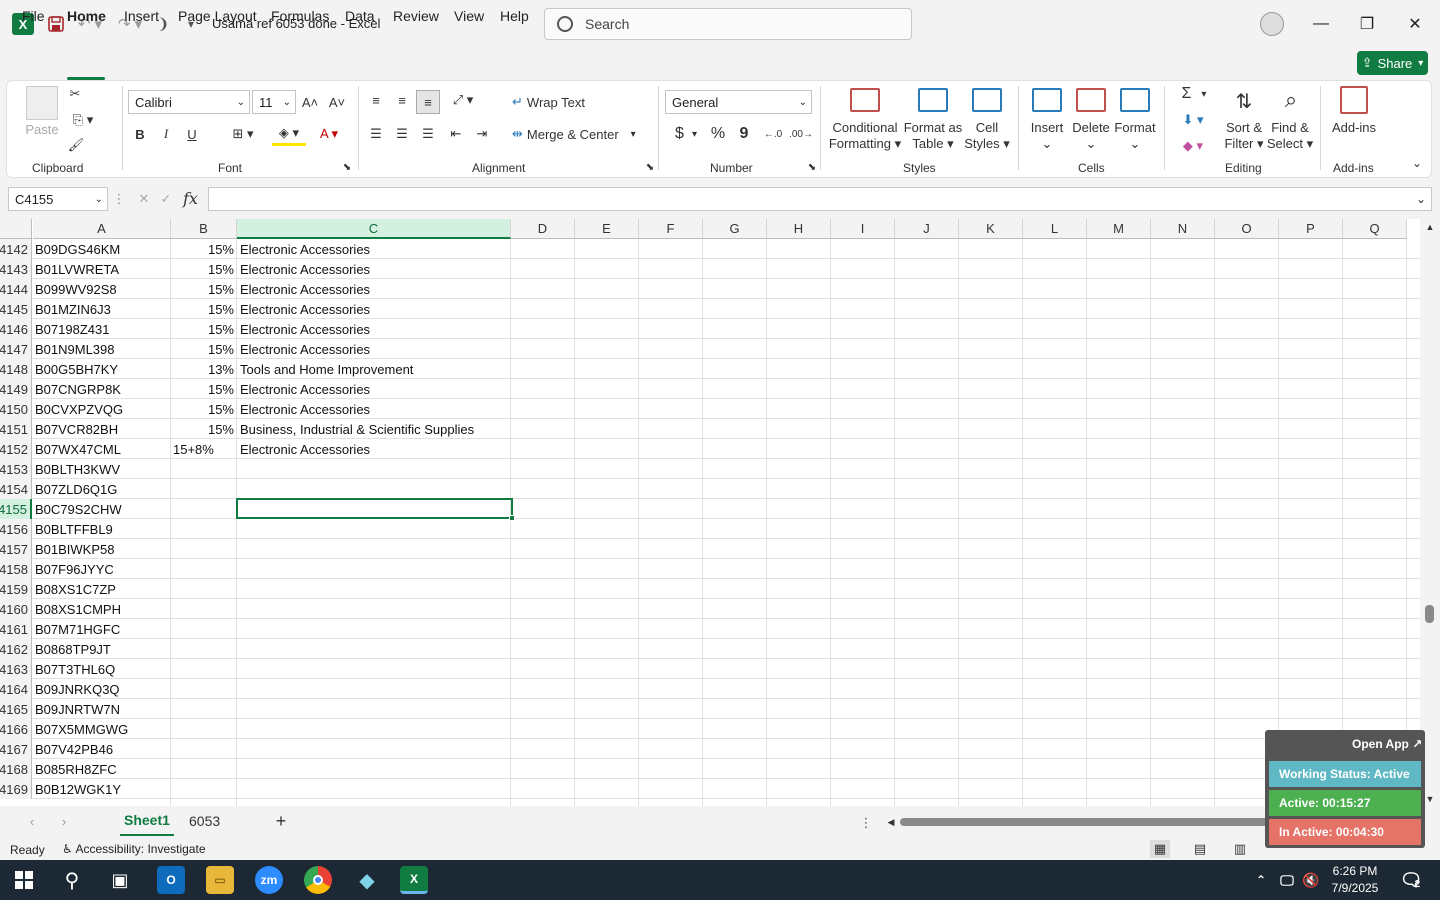 Image resolution: width=1440 pixels, height=900 pixels. What do you see at coordinates (1272, 24) in the screenshot?
I see `account-avatar` at bounding box center [1272, 24].